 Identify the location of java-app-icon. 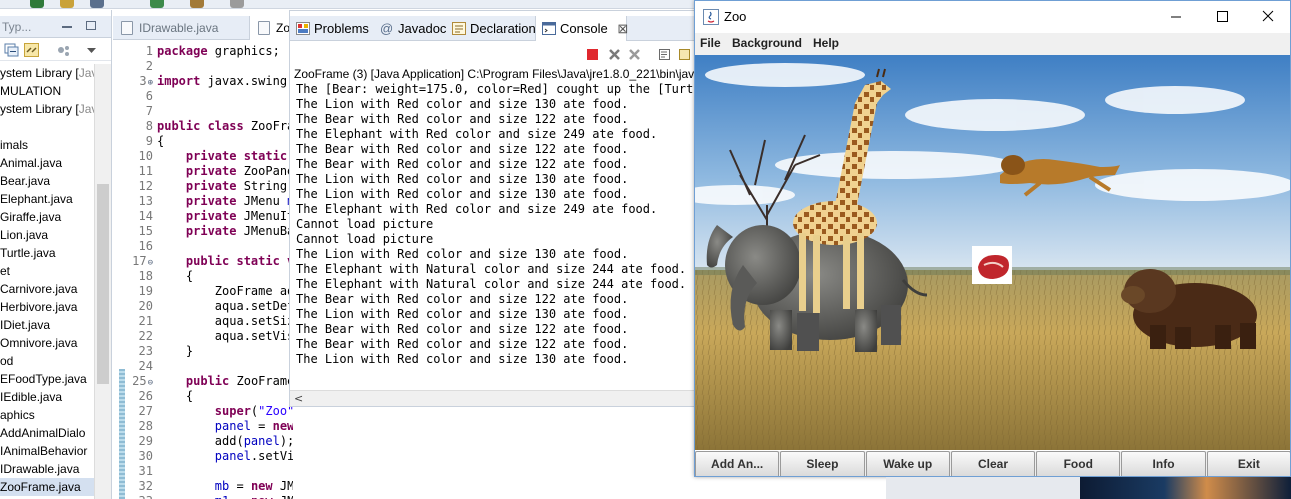
(711, 17).